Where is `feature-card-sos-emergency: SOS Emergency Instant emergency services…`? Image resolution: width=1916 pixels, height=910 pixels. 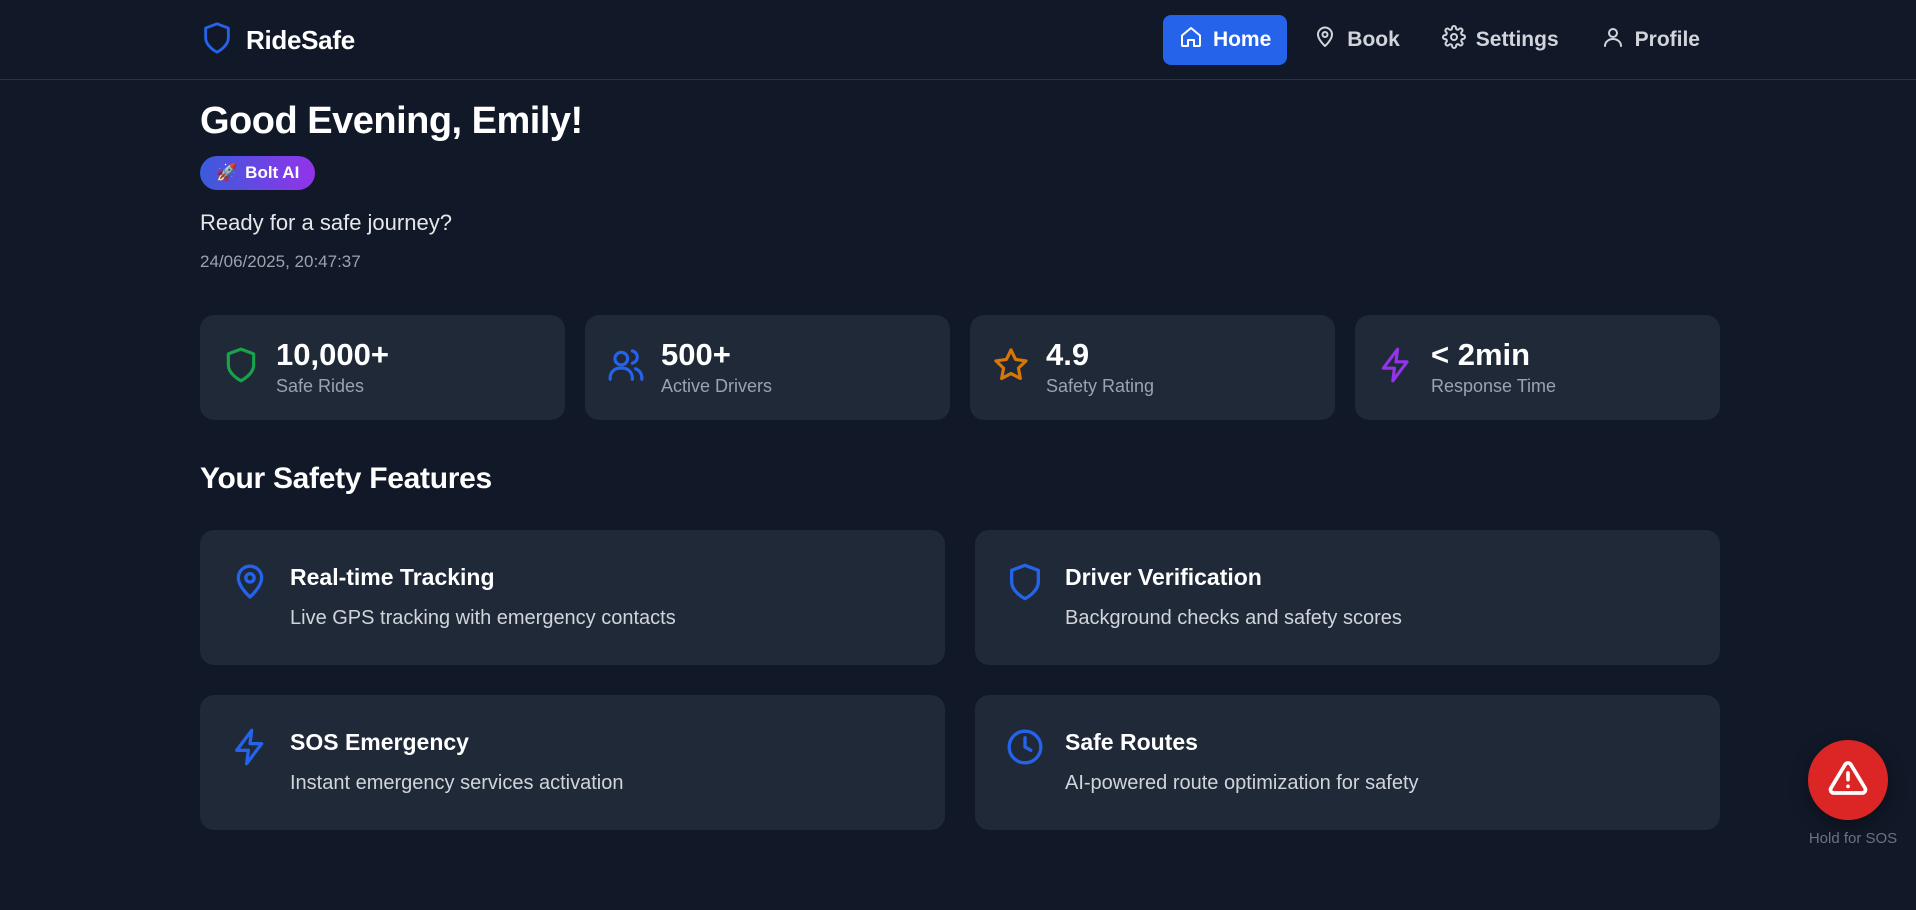 feature-card-sos-emergency: SOS Emergency Instant emergency services… is located at coordinates (572, 762).